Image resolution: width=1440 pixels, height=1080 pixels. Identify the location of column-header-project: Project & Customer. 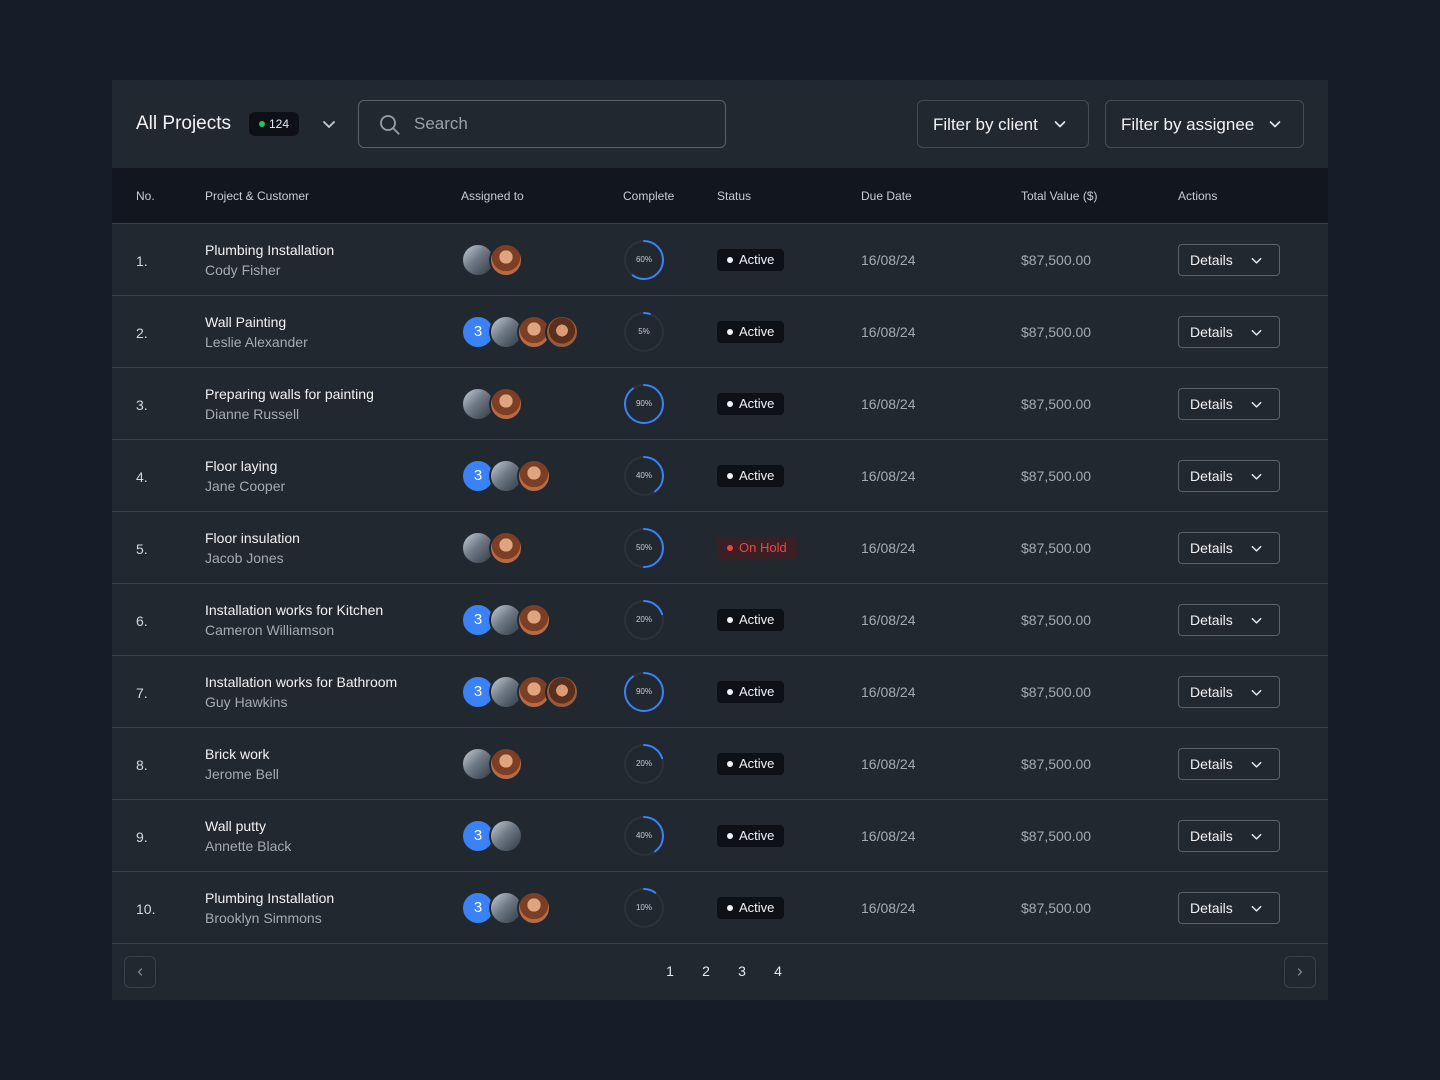
(257, 196).